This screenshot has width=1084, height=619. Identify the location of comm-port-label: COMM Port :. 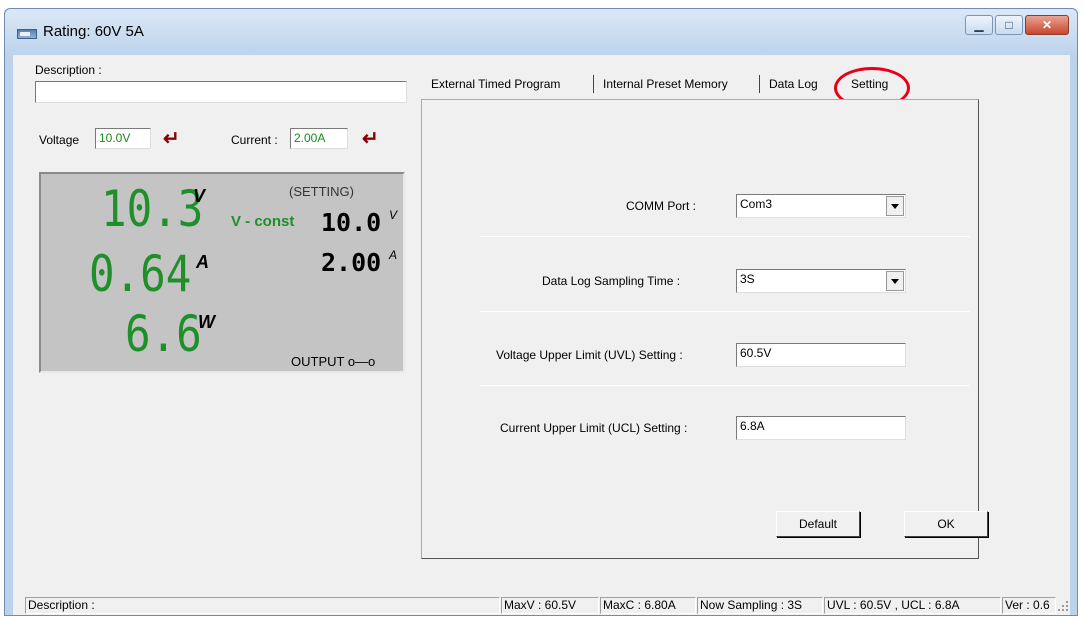
(661, 206).